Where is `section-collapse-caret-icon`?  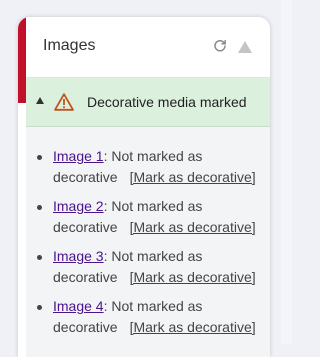 section-collapse-caret-icon is located at coordinates (40, 100).